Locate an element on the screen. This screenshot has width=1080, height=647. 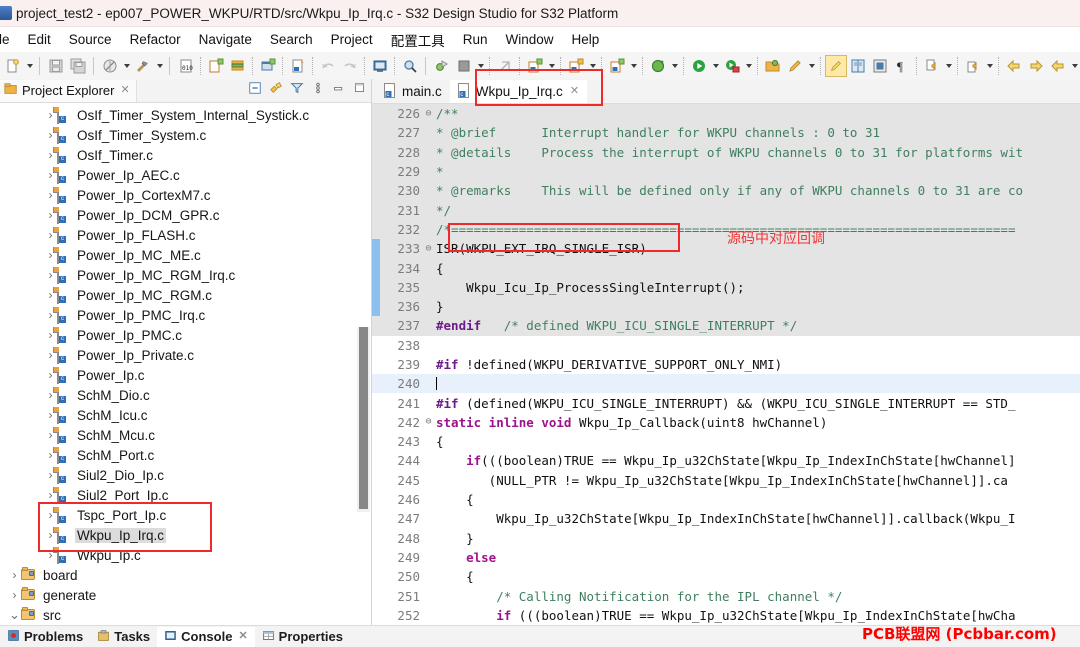
tree-item-osif-timer-system-c: › c OsIf_Timer_System.c is located at coordinates (185, 135).